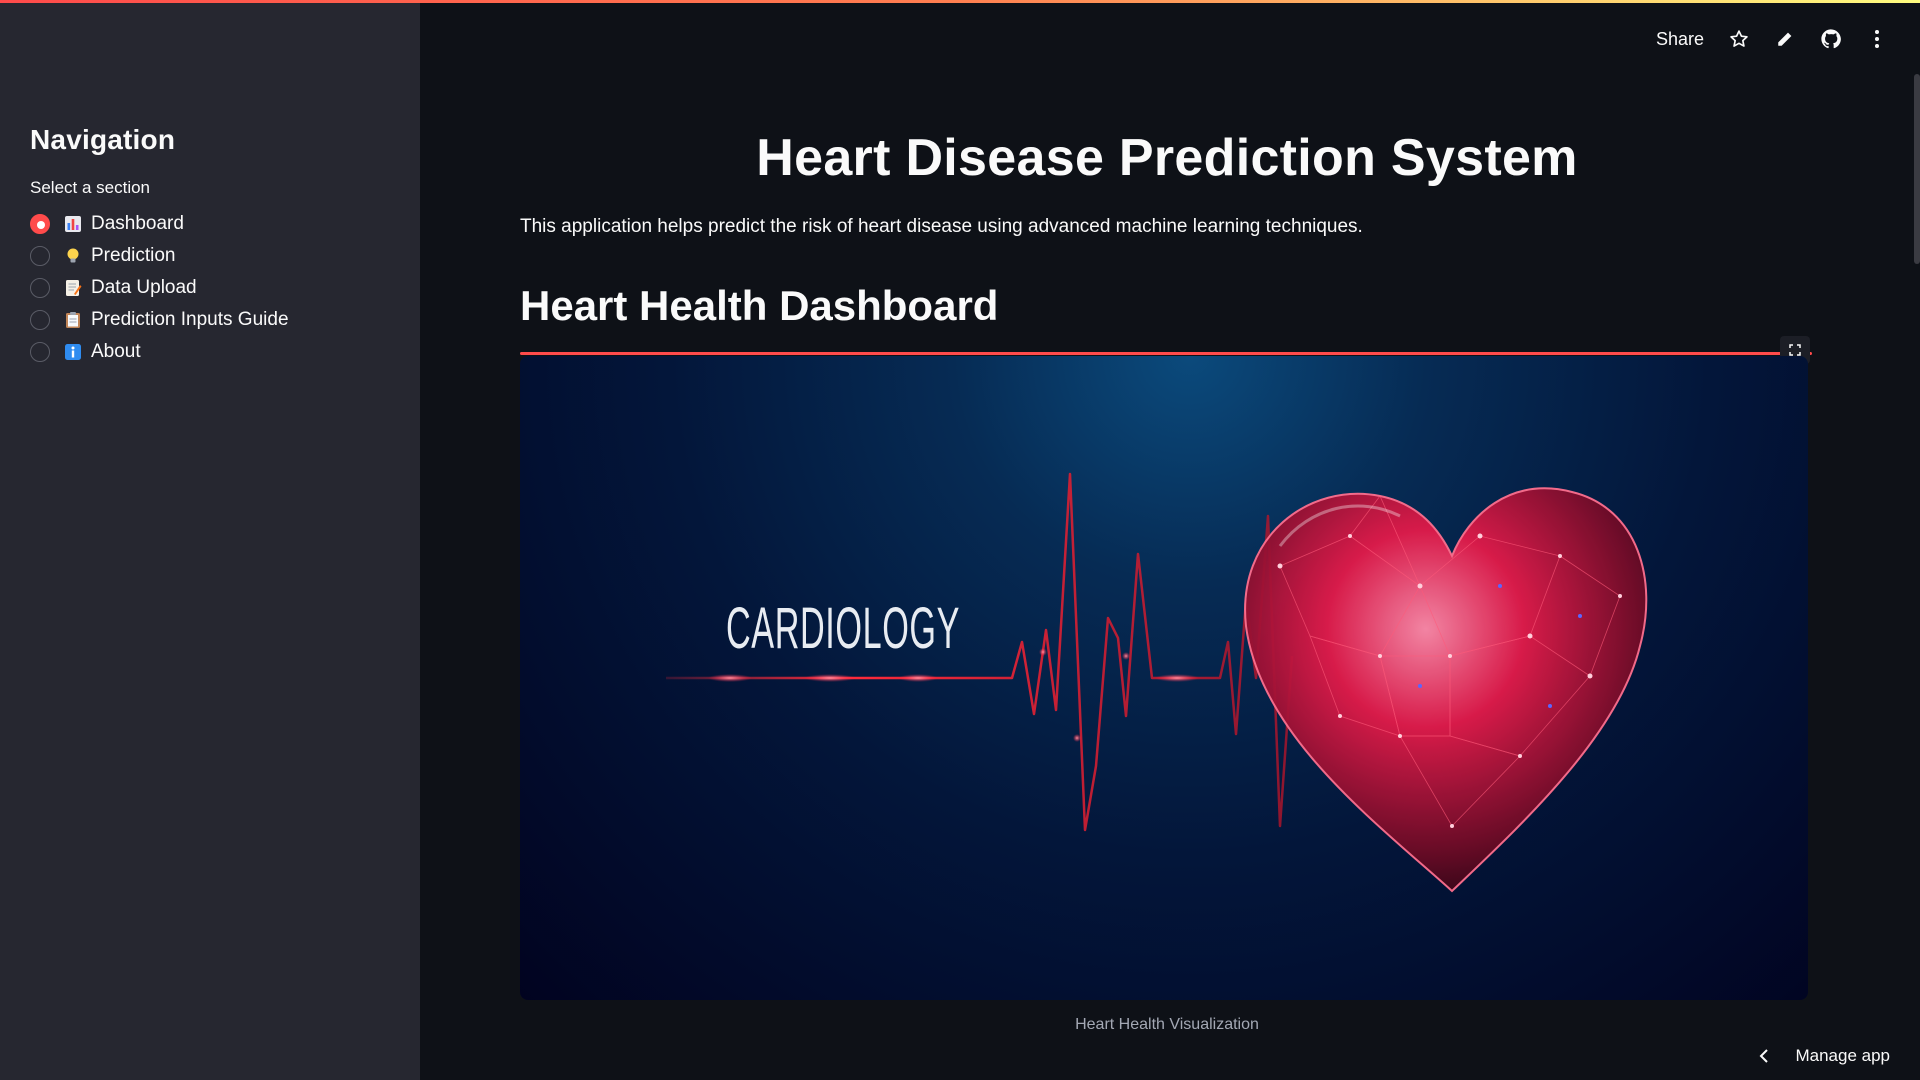 Image resolution: width=1920 pixels, height=1080 pixels. I want to click on bar-chart-icon, so click(73, 224).